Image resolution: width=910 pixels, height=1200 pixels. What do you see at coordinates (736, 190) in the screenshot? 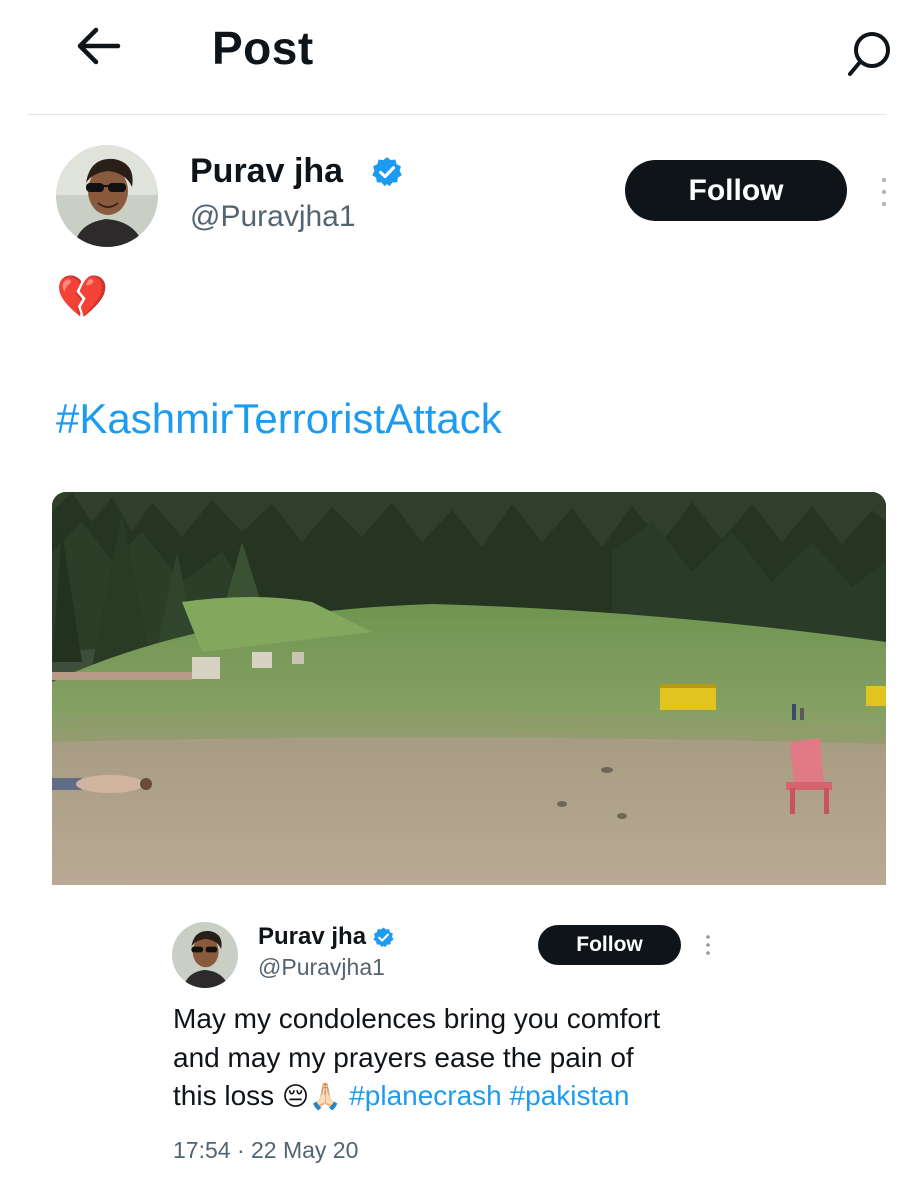
I see `follow-button: Follow` at bounding box center [736, 190].